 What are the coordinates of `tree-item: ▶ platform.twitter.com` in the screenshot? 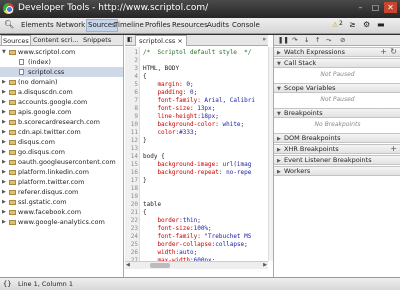 It's located at (61, 182).